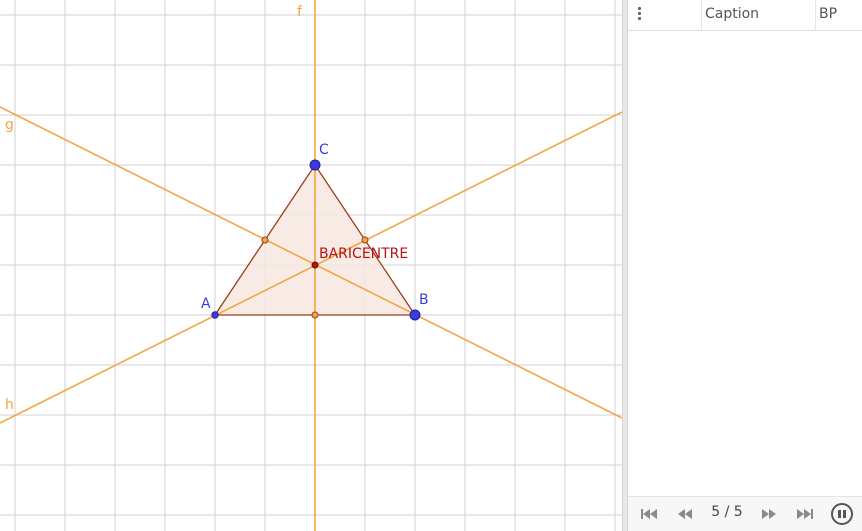 The image size is (862, 531). I want to click on protocol-navigation-bar: 5 / 5, so click(745, 513).